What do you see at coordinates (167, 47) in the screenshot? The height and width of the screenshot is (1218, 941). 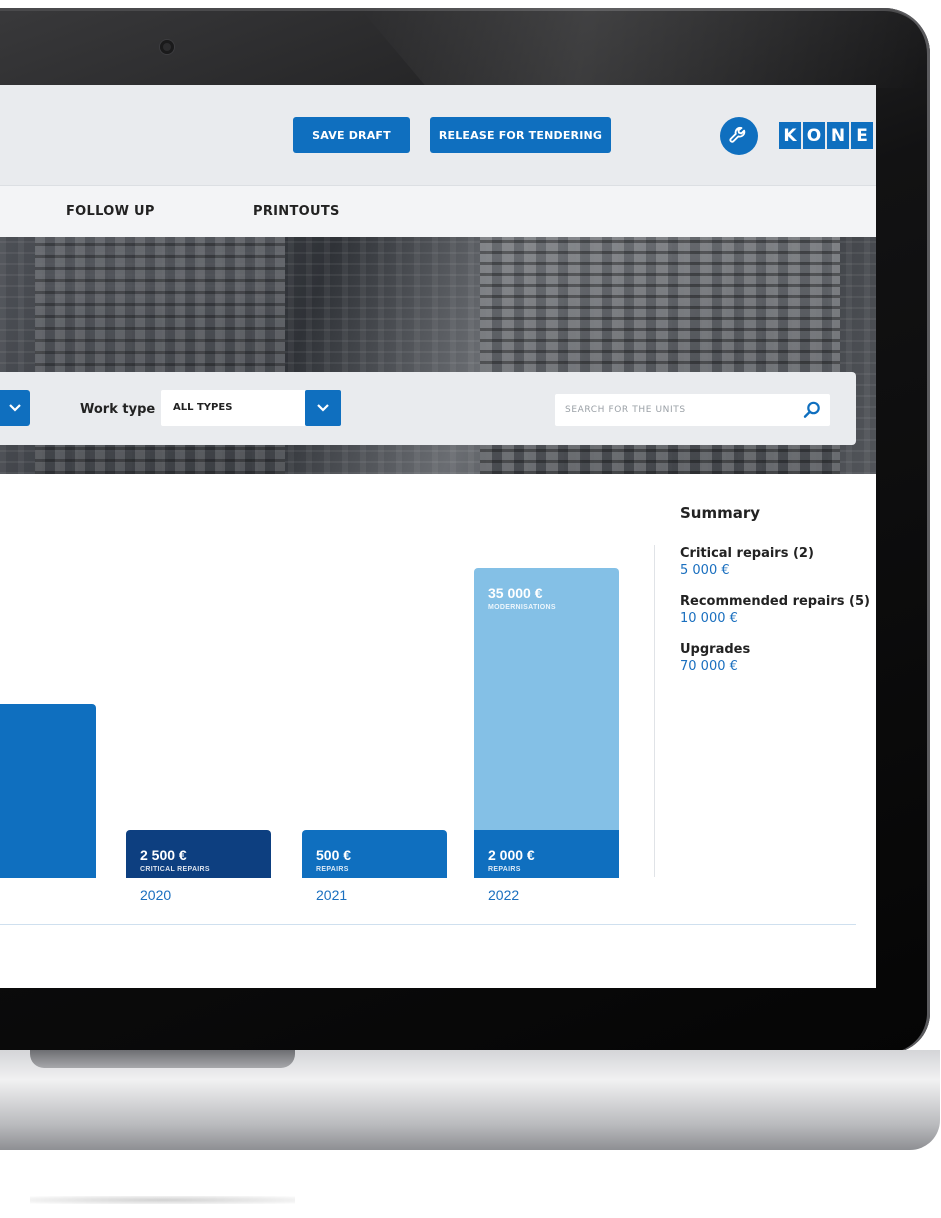 I see `camera-icon` at bounding box center [167, 47].